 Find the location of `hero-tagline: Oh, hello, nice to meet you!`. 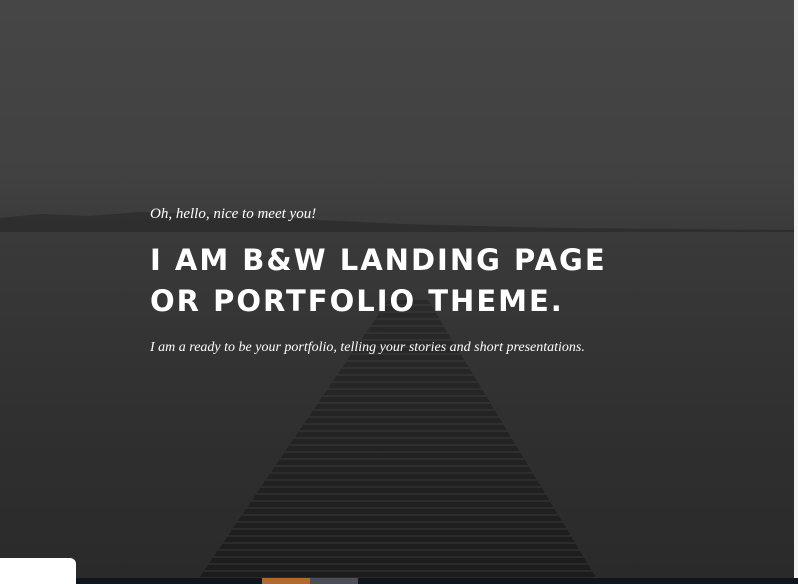

hero-tagline: Oh, hello, nice to meet you! is located at coordinates (233, 214).